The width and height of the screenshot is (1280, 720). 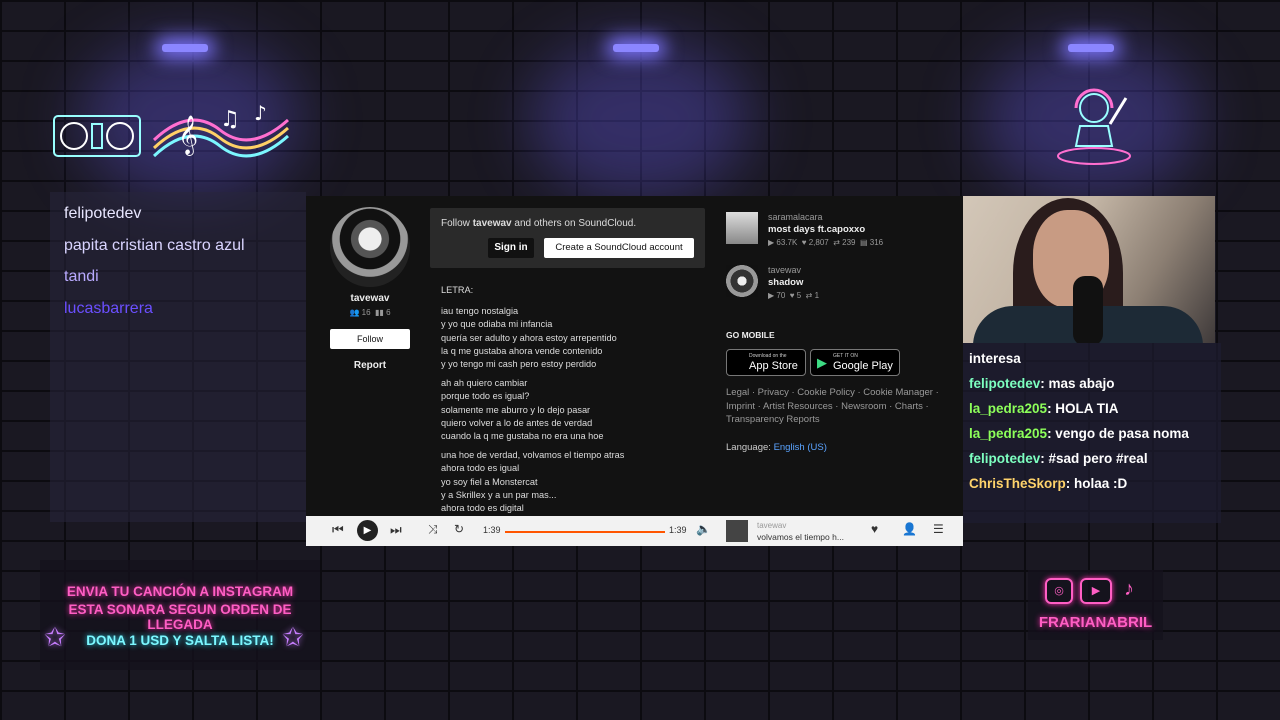 What do you see at coordinates (55, 637) in the screenshot?
I see `star-icon: ✩` at bounding box center [55, 637].